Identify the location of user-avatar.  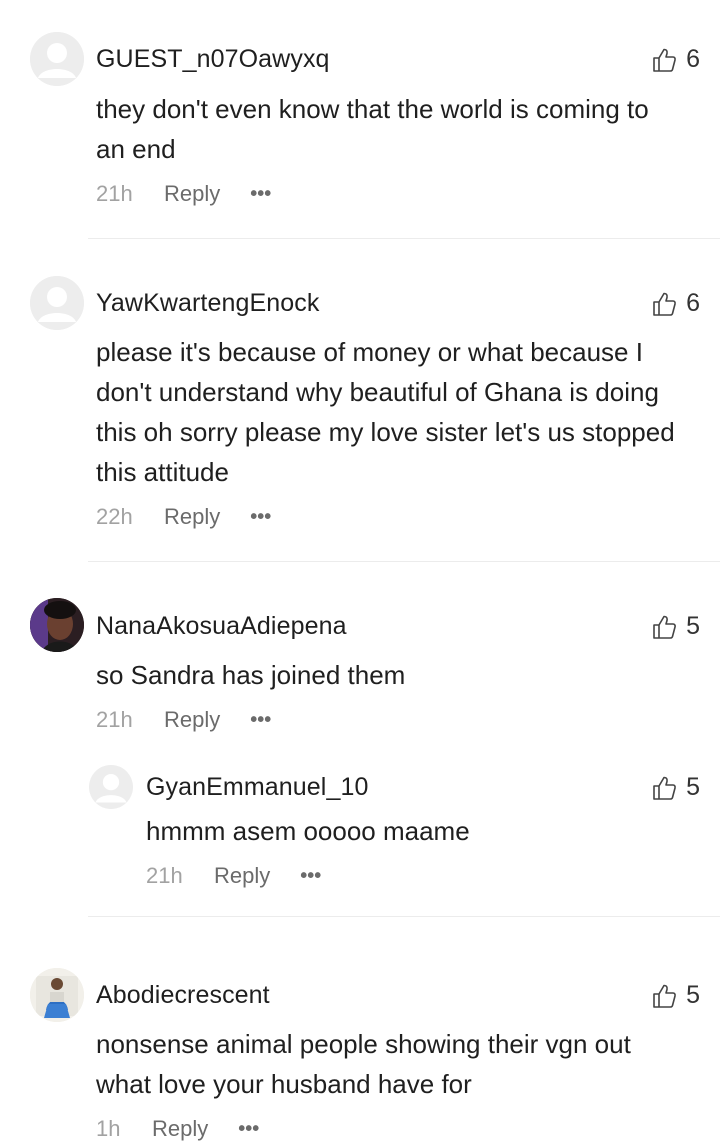
(57, 995).